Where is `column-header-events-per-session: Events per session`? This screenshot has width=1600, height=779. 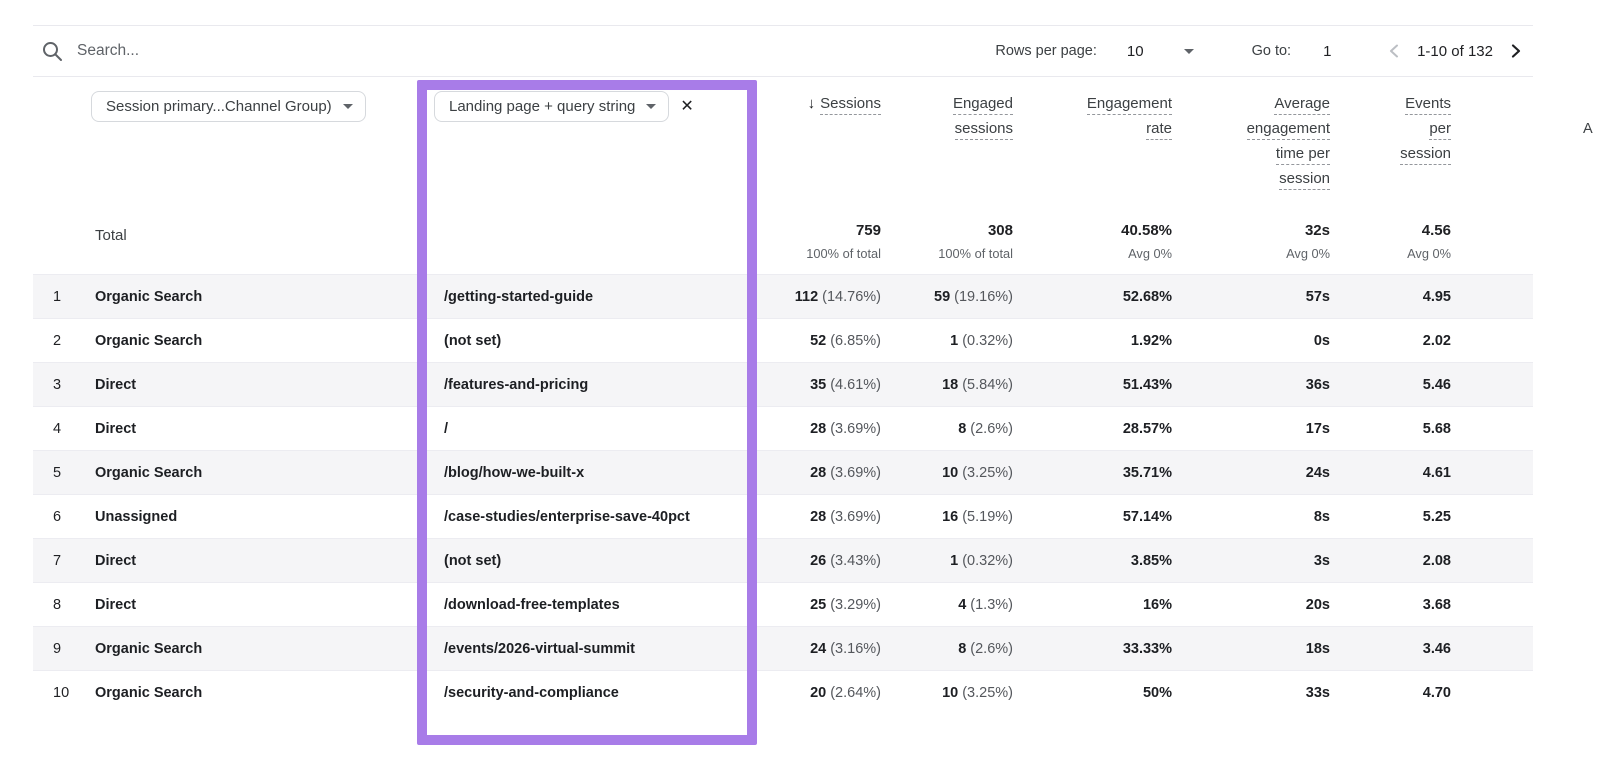 column-header-events-per-session: Events per session is located at coordinates (1390, 137).